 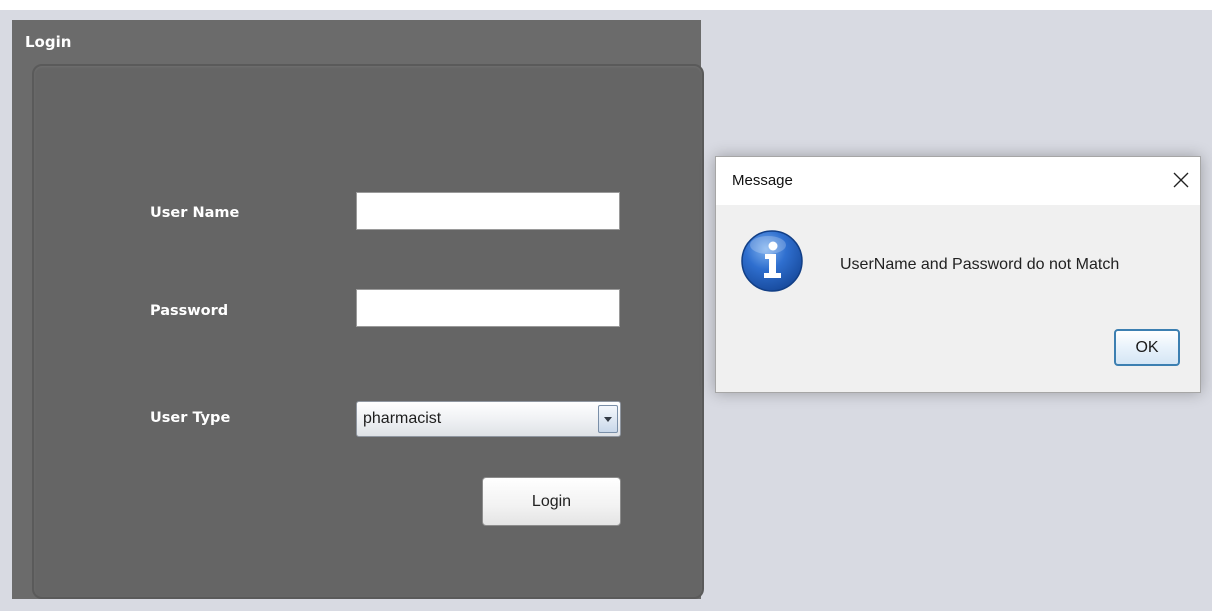 What do you see at coordinates (1147, 347) in the screenshot?
I see `ok-button: OK` at bounding box center [1147, 347].